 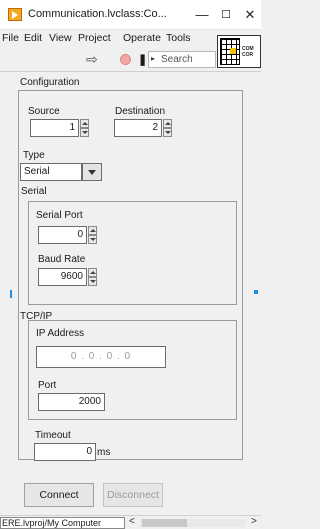 What do you see at coordinates (248, 52) in the screenshot?
I see `vi-icon-label: COM COR` at bounding box center [248, 52].